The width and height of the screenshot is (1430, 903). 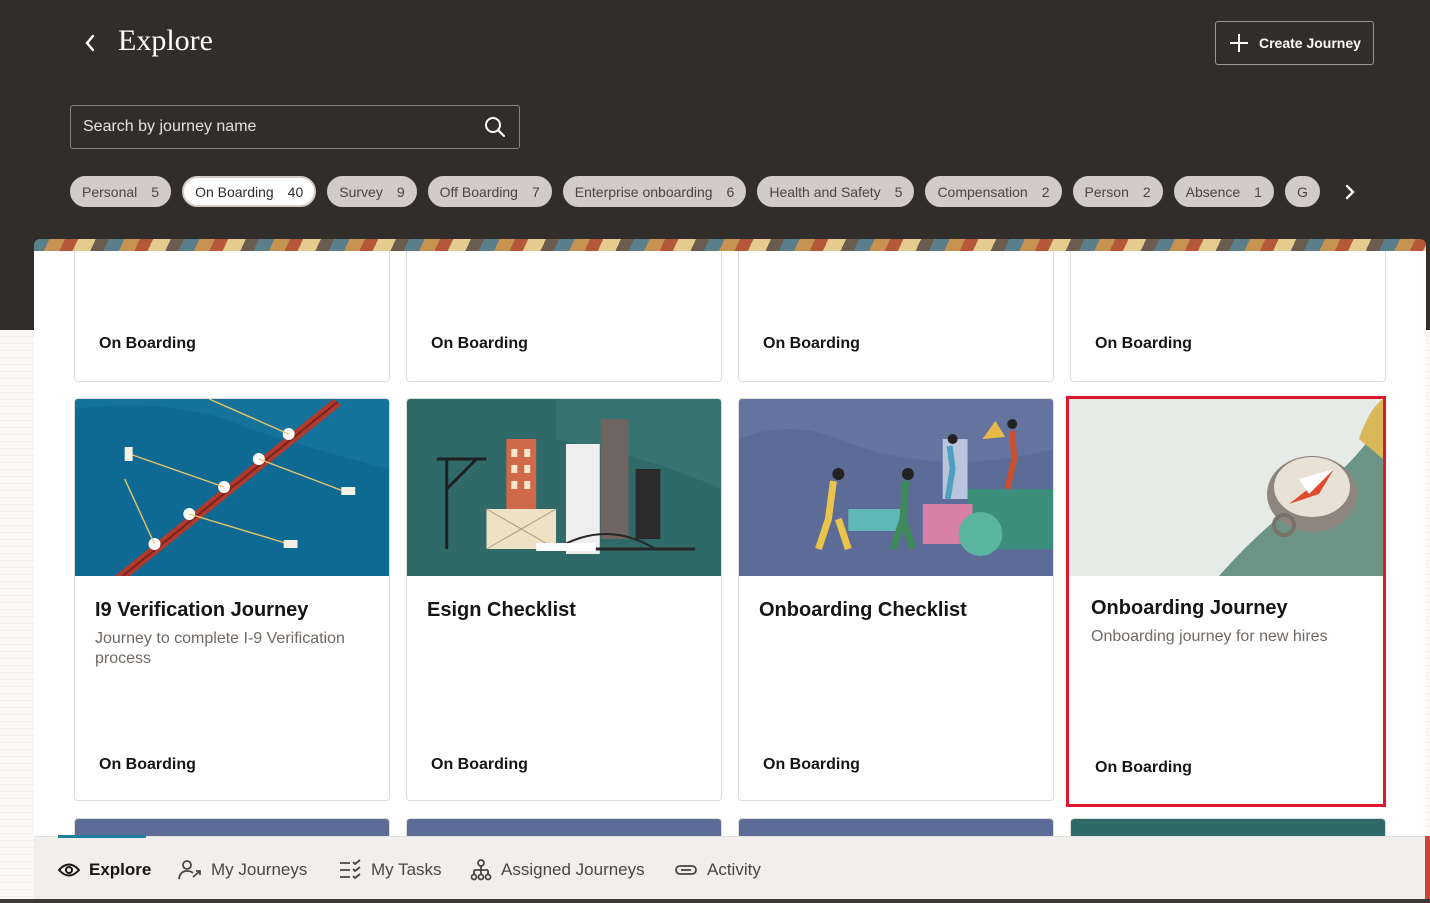 I want to click on nav-label: Explore, so click(x=120, y=869).